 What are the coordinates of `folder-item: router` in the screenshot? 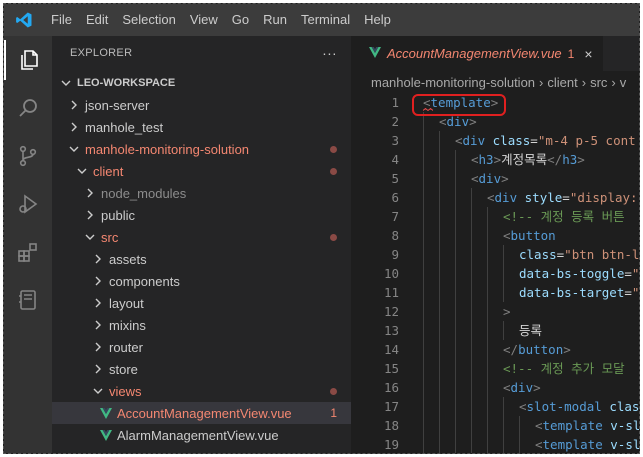 It's located at (201, 347).